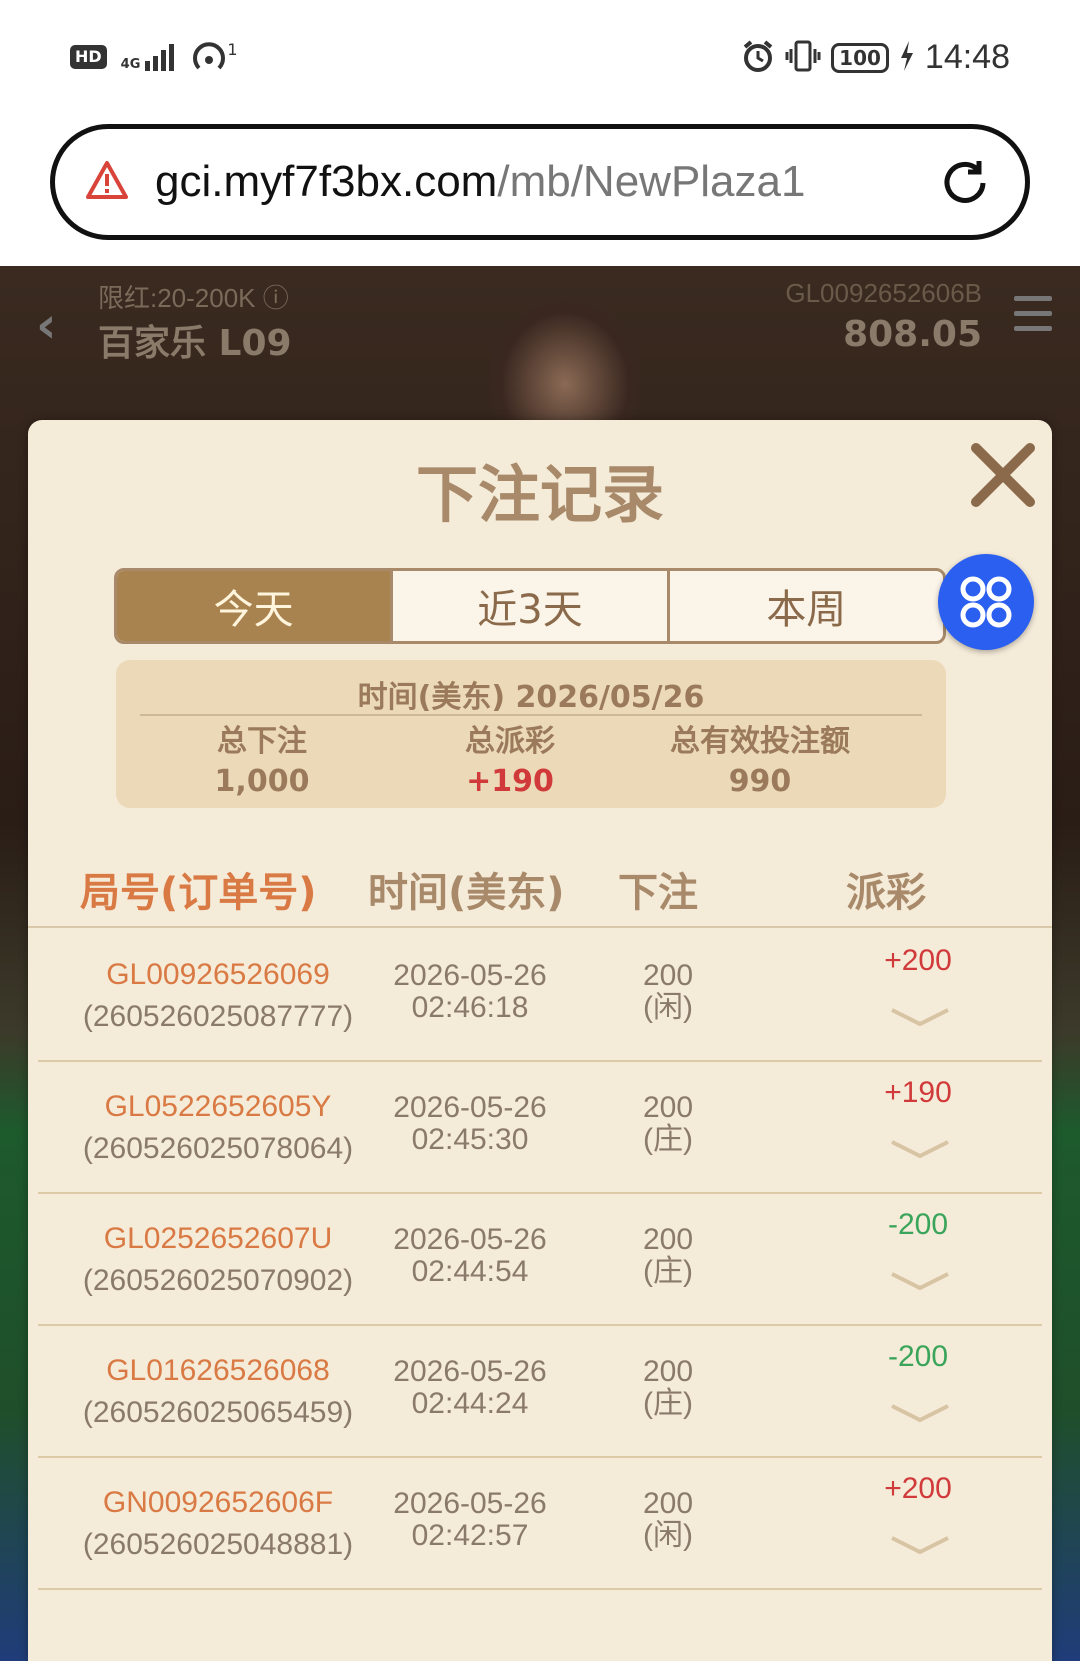 Image resolution: width=1080 pixels, height=1661 pixels. What do you see at coordinates (326, 181) in the screenshot?
I see `url-domain: gci.myf7f3bx.com` at bounding box center [326, 181].